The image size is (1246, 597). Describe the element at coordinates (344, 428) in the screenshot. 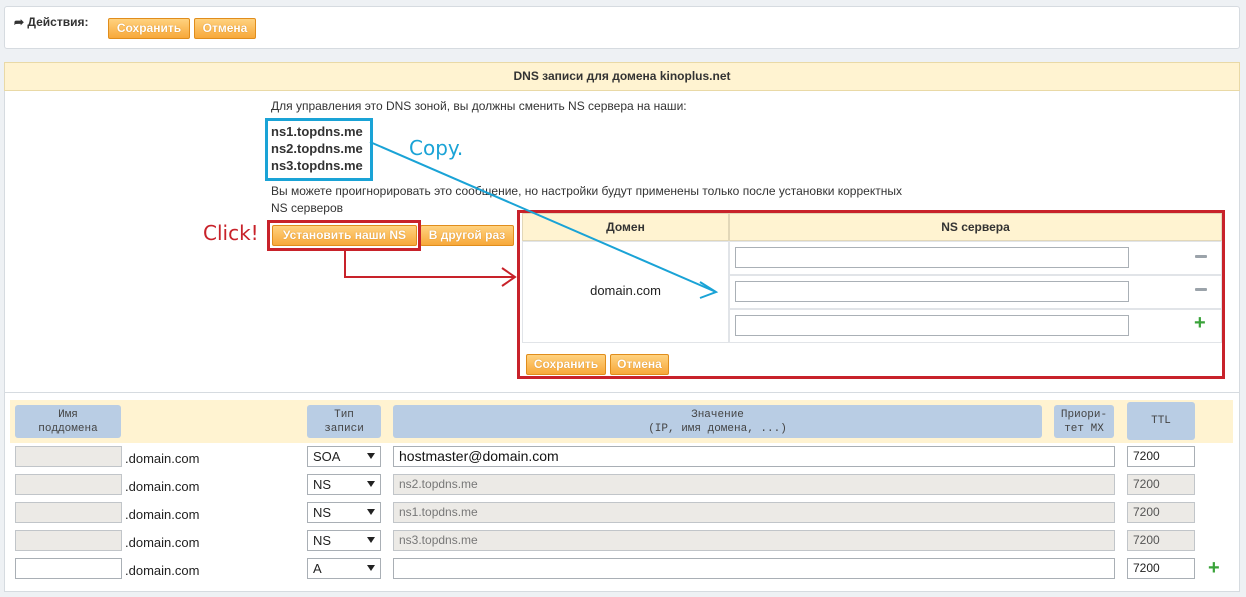

I see `header-text: записи` at that location.